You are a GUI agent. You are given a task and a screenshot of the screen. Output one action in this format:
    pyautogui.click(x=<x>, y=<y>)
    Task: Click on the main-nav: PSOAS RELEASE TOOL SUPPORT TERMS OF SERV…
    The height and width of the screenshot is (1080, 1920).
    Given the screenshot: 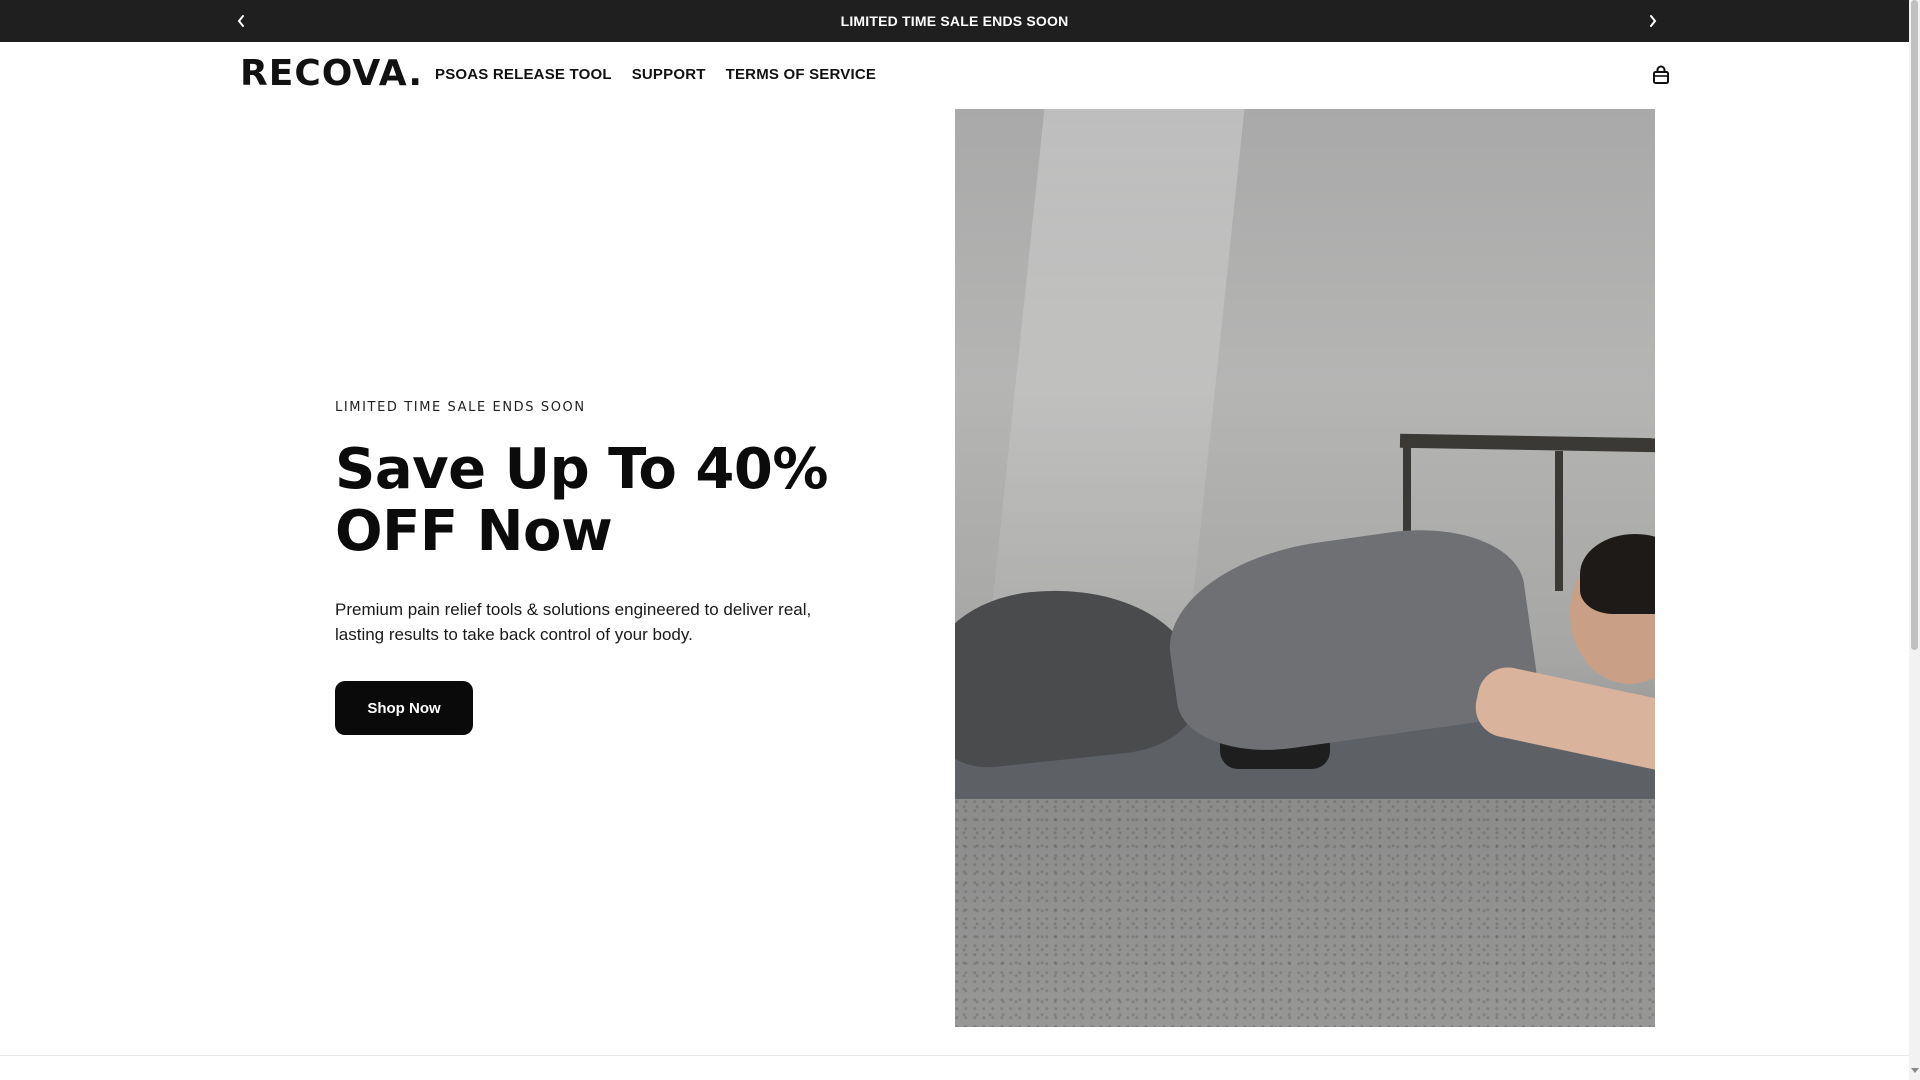 What is the action you would take?
    pyautogui.click(x=655, y=74)
    